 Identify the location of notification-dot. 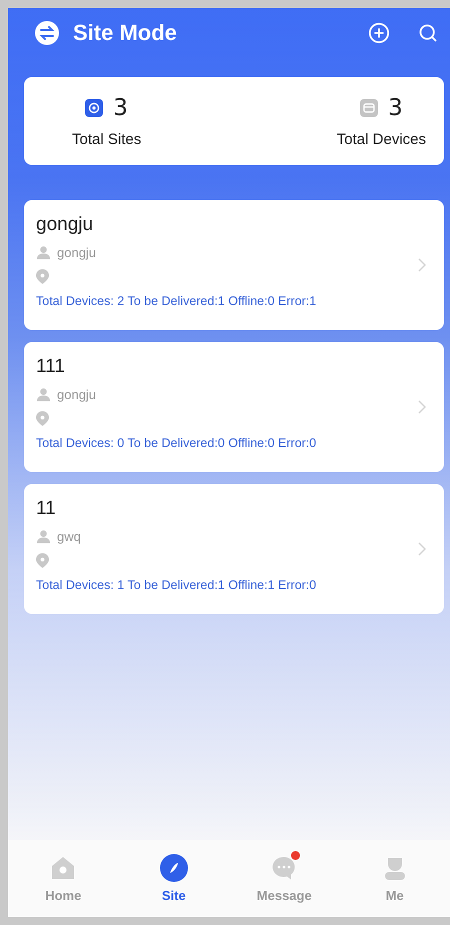
(295, 855).